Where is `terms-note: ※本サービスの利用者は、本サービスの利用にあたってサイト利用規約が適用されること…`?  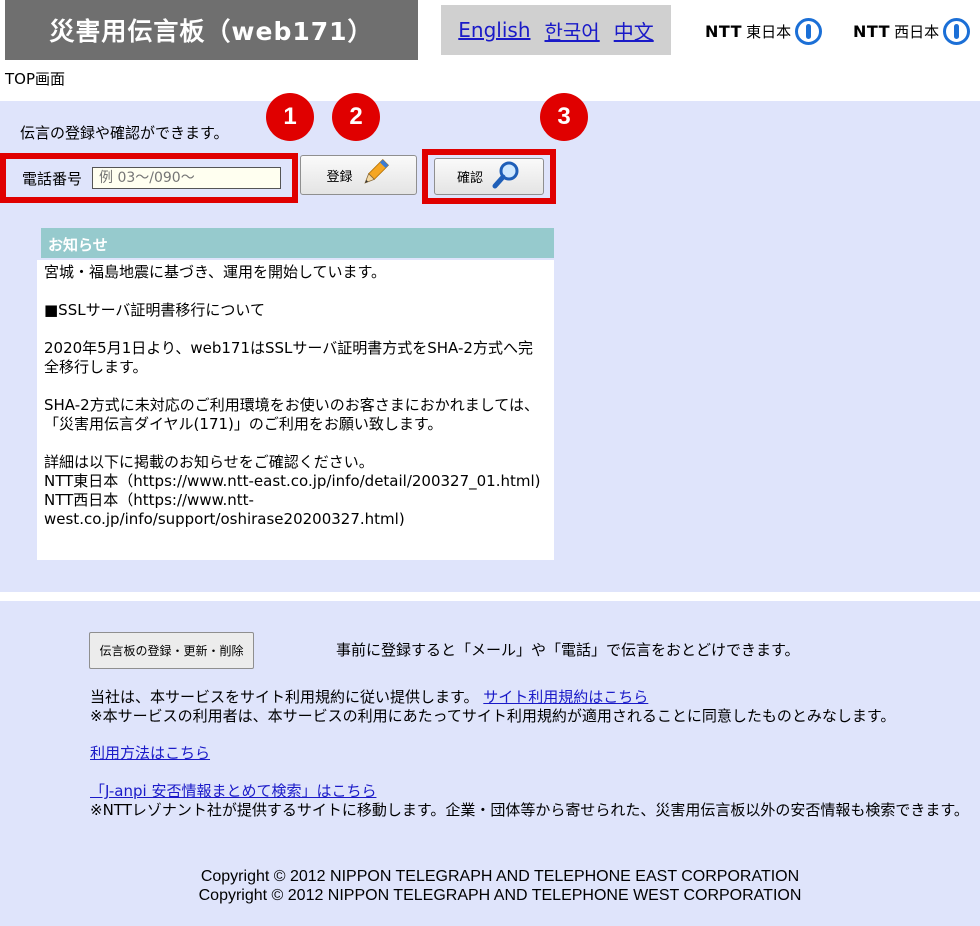
terms-note: ※本サービスの利用者は、本サービスの利用にあたってサイト利用規約が適用されること… is located at coordinates (493, 716).